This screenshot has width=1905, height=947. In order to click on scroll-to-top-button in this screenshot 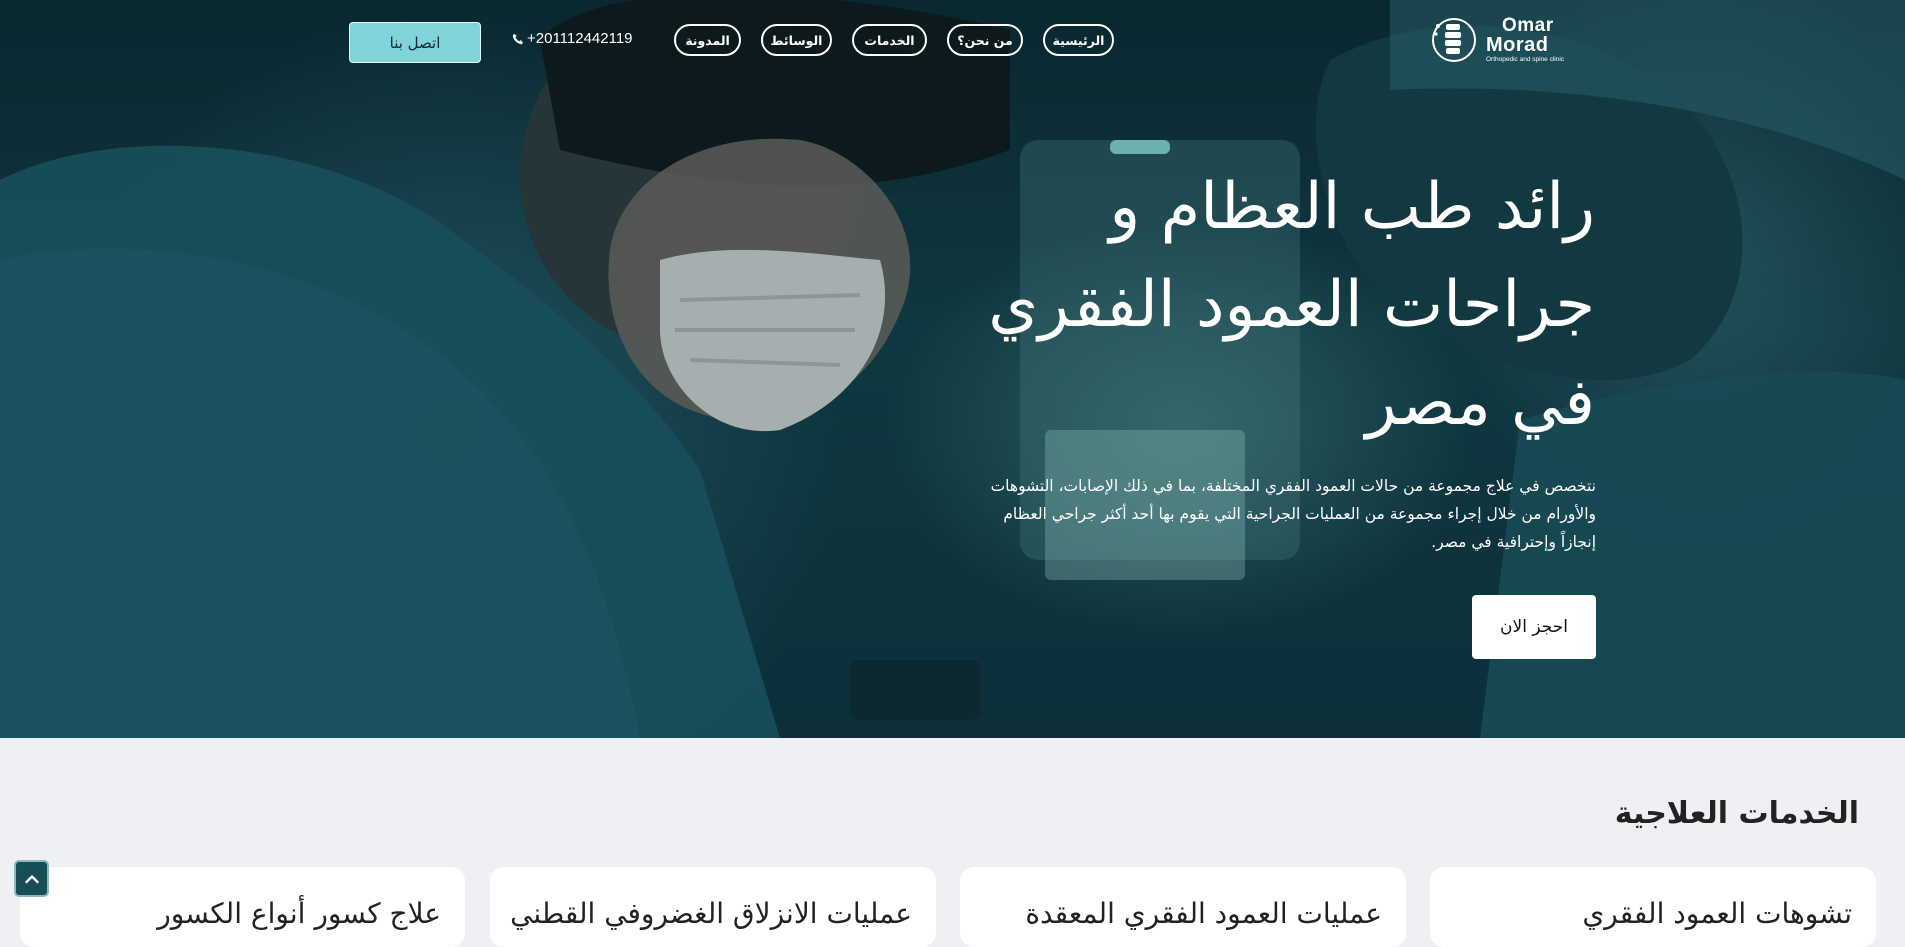, I will do `click(31, 878)`.